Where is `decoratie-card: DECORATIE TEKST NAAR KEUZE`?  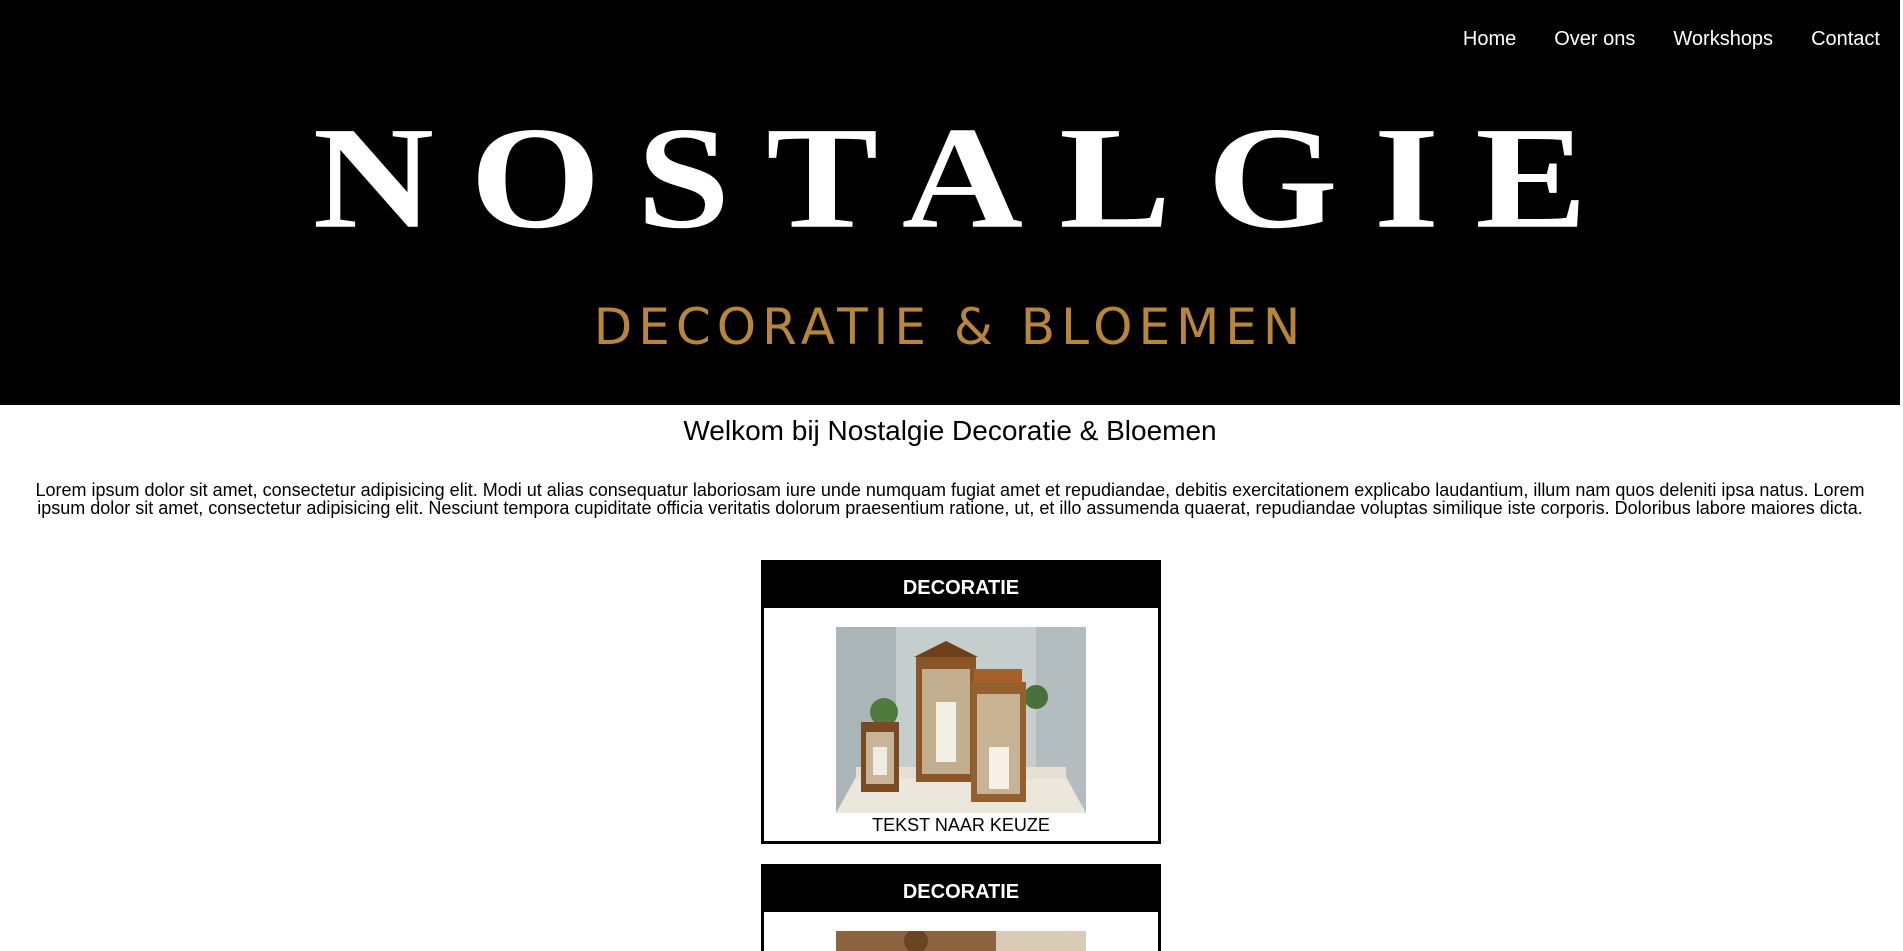 decoratie-card: DECORATIE TEKST NAAR KEUZE is located at coordinates (961, 702).